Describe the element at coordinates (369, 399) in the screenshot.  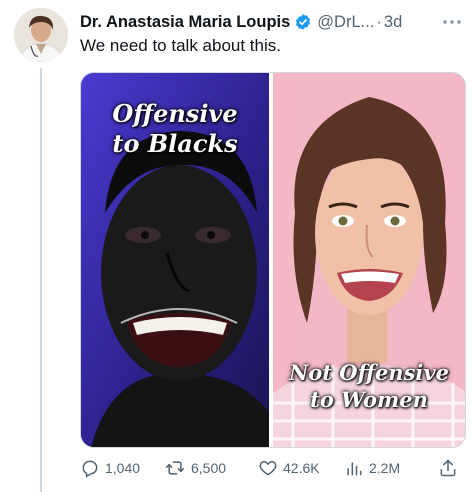
I see `caption-right-line-2: to Women` at that location.